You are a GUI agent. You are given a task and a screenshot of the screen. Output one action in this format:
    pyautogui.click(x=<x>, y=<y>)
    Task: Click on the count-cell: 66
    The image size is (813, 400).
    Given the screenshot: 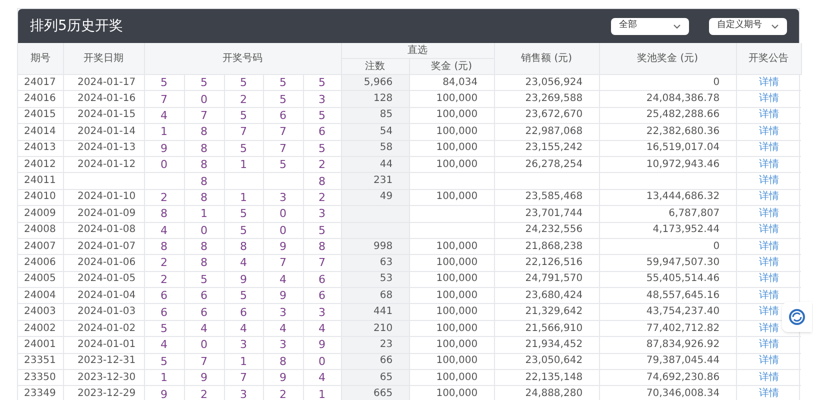 What is the action you would take?
    pyautogui.click(x=386, y=360)
    